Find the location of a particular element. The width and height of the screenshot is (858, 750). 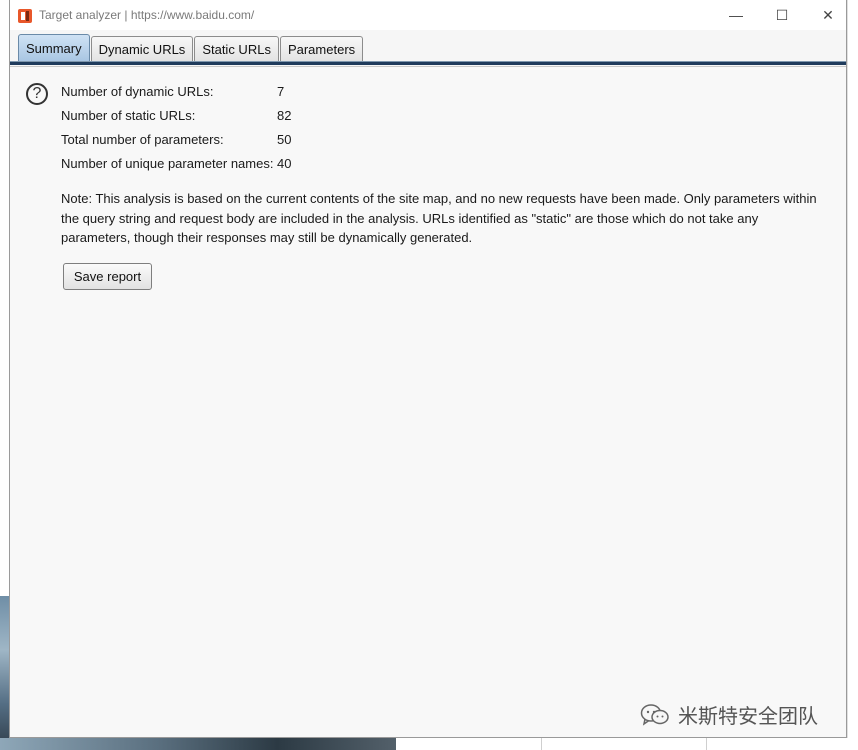

tab-summary: Summary is located at coordinates (54, 47).